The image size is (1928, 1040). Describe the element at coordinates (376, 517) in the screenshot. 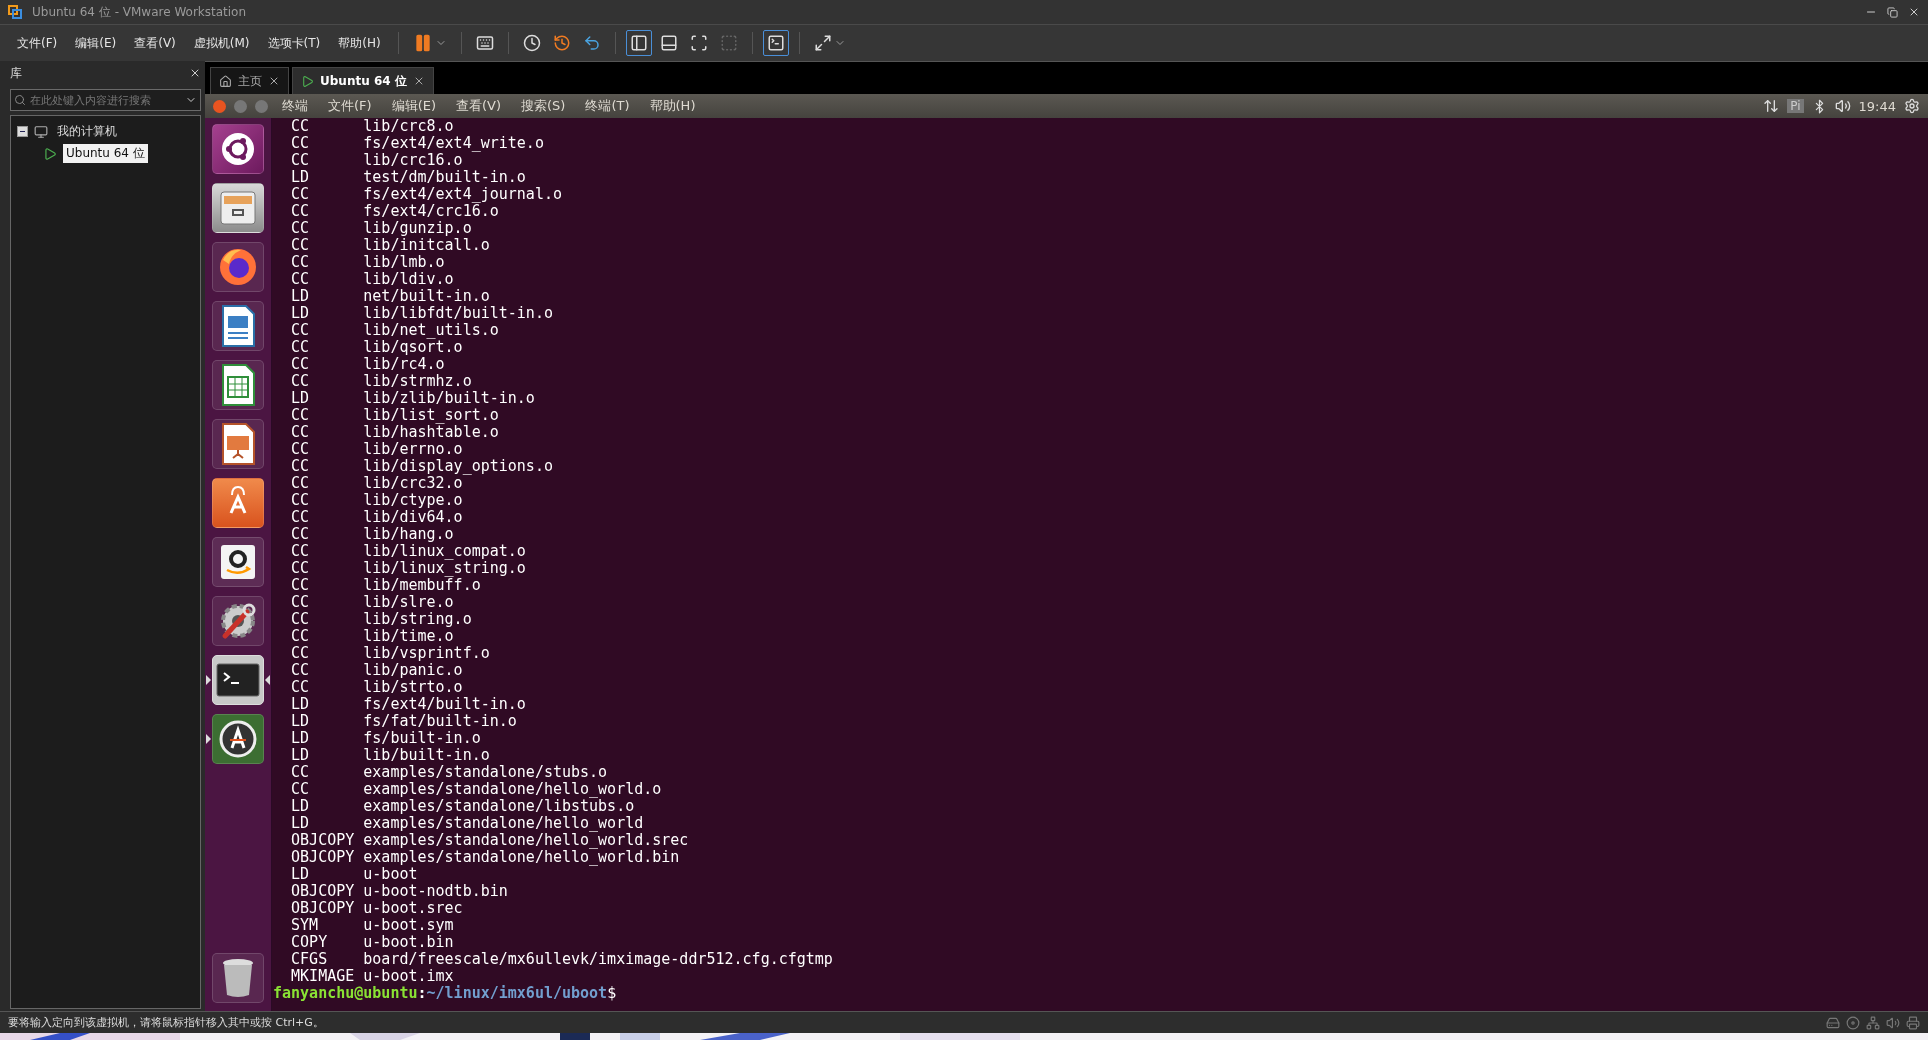

I see `terminal-line: CC lib/div64.o` at that location.